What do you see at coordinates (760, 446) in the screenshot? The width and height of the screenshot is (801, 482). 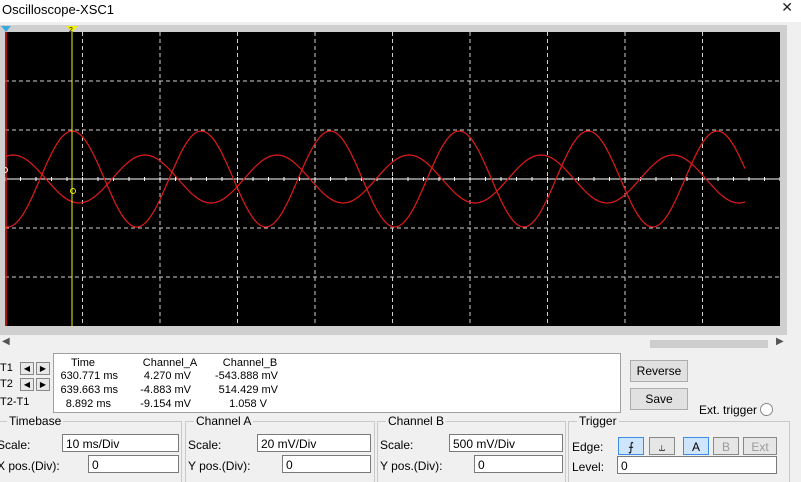 I see `trigger-source-ext-button: Ext` at bounding box center [760, 446].